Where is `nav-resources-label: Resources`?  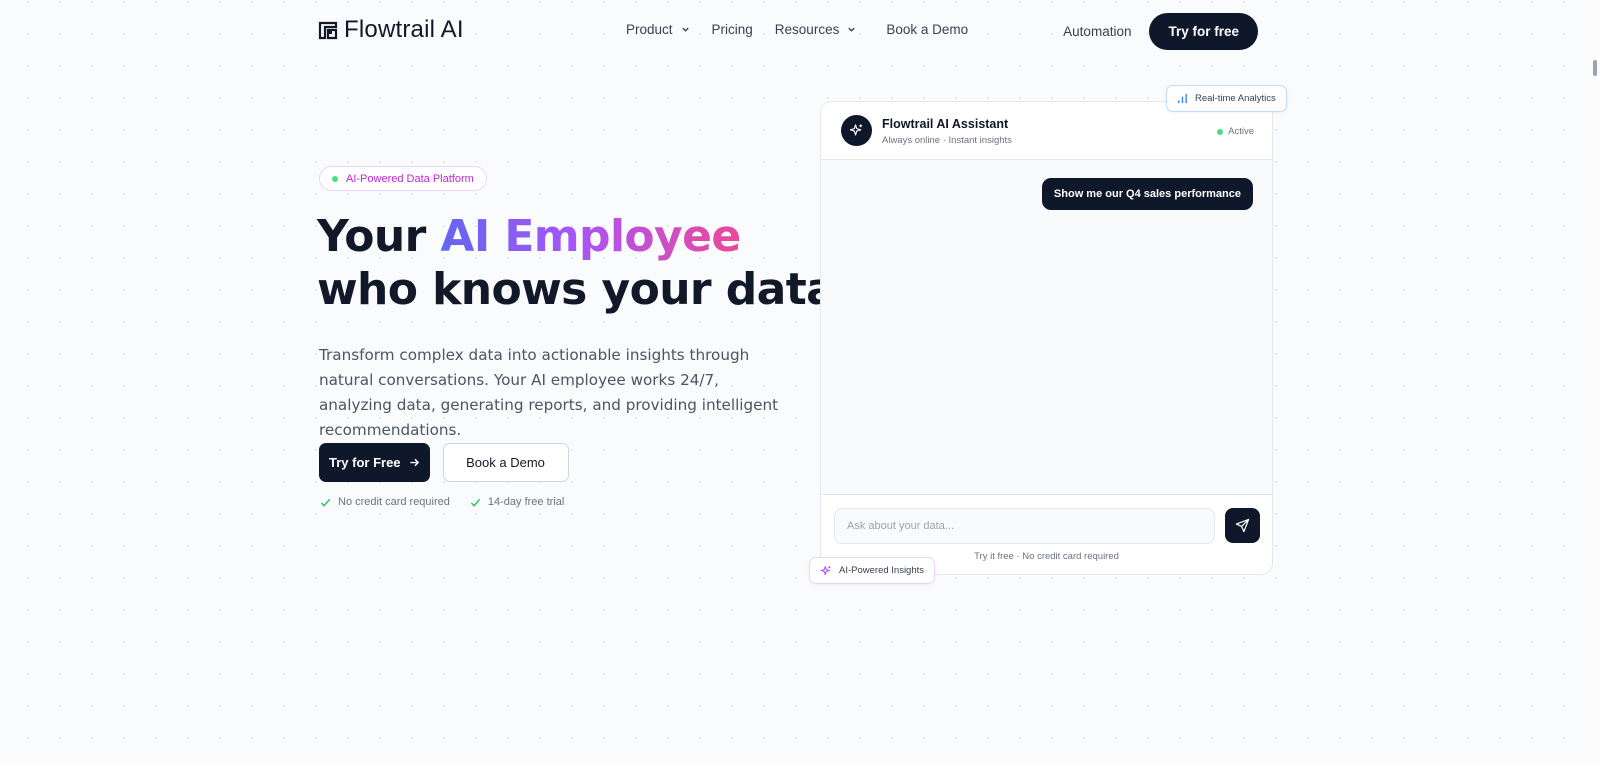 nav-resources-label: Resources is located at coordinates (807, 29).